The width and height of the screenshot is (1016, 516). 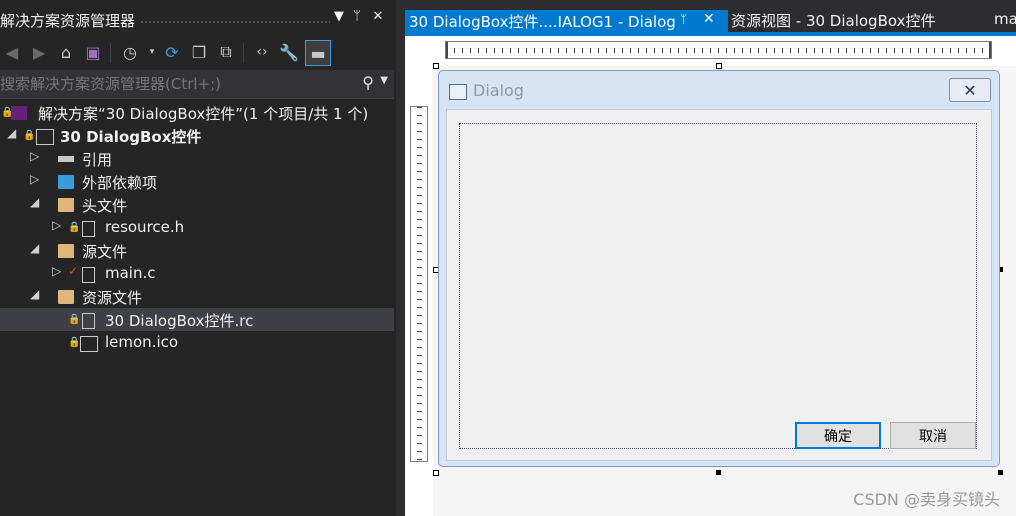 I want to click on rc-file-icon, so click(x=88, y=321).